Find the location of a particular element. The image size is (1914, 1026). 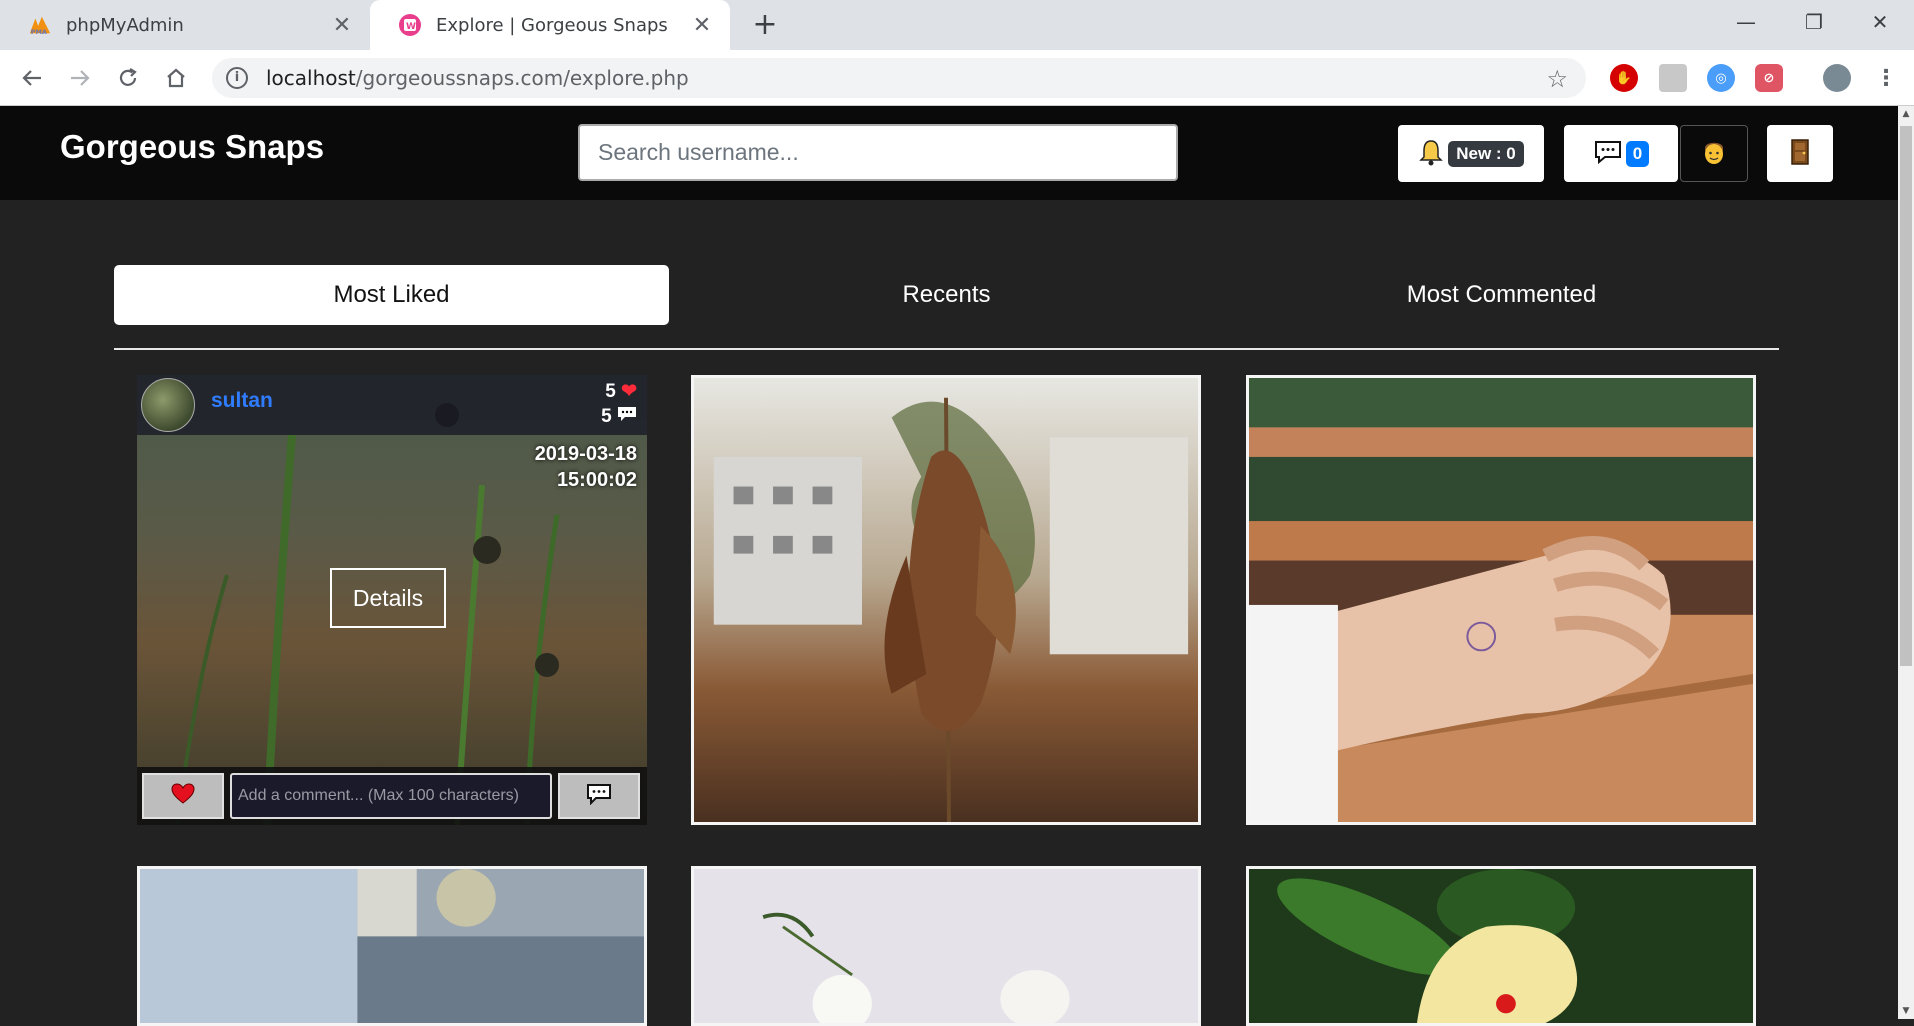

svg-text: PMA is located at coordinates (39, 32).